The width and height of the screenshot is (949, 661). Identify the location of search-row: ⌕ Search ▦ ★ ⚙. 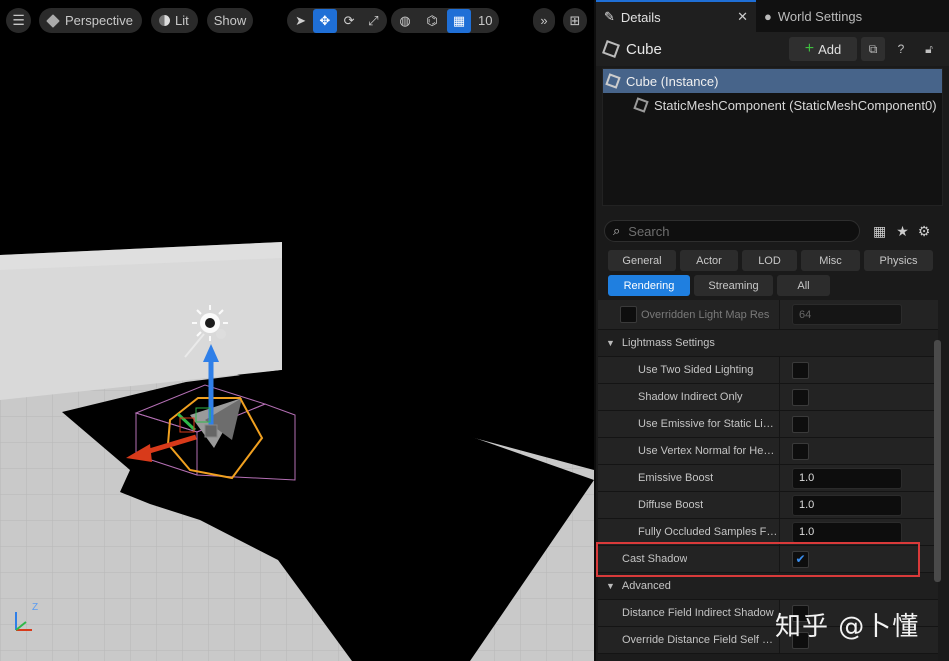
(772, 231).